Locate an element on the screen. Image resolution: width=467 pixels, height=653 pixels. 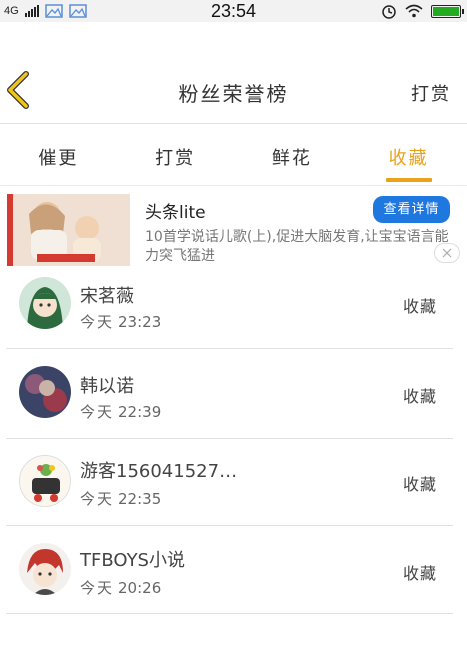
list-item: 韩以诺 今天 22:39 收藏 is located at coordinates (233, 394).